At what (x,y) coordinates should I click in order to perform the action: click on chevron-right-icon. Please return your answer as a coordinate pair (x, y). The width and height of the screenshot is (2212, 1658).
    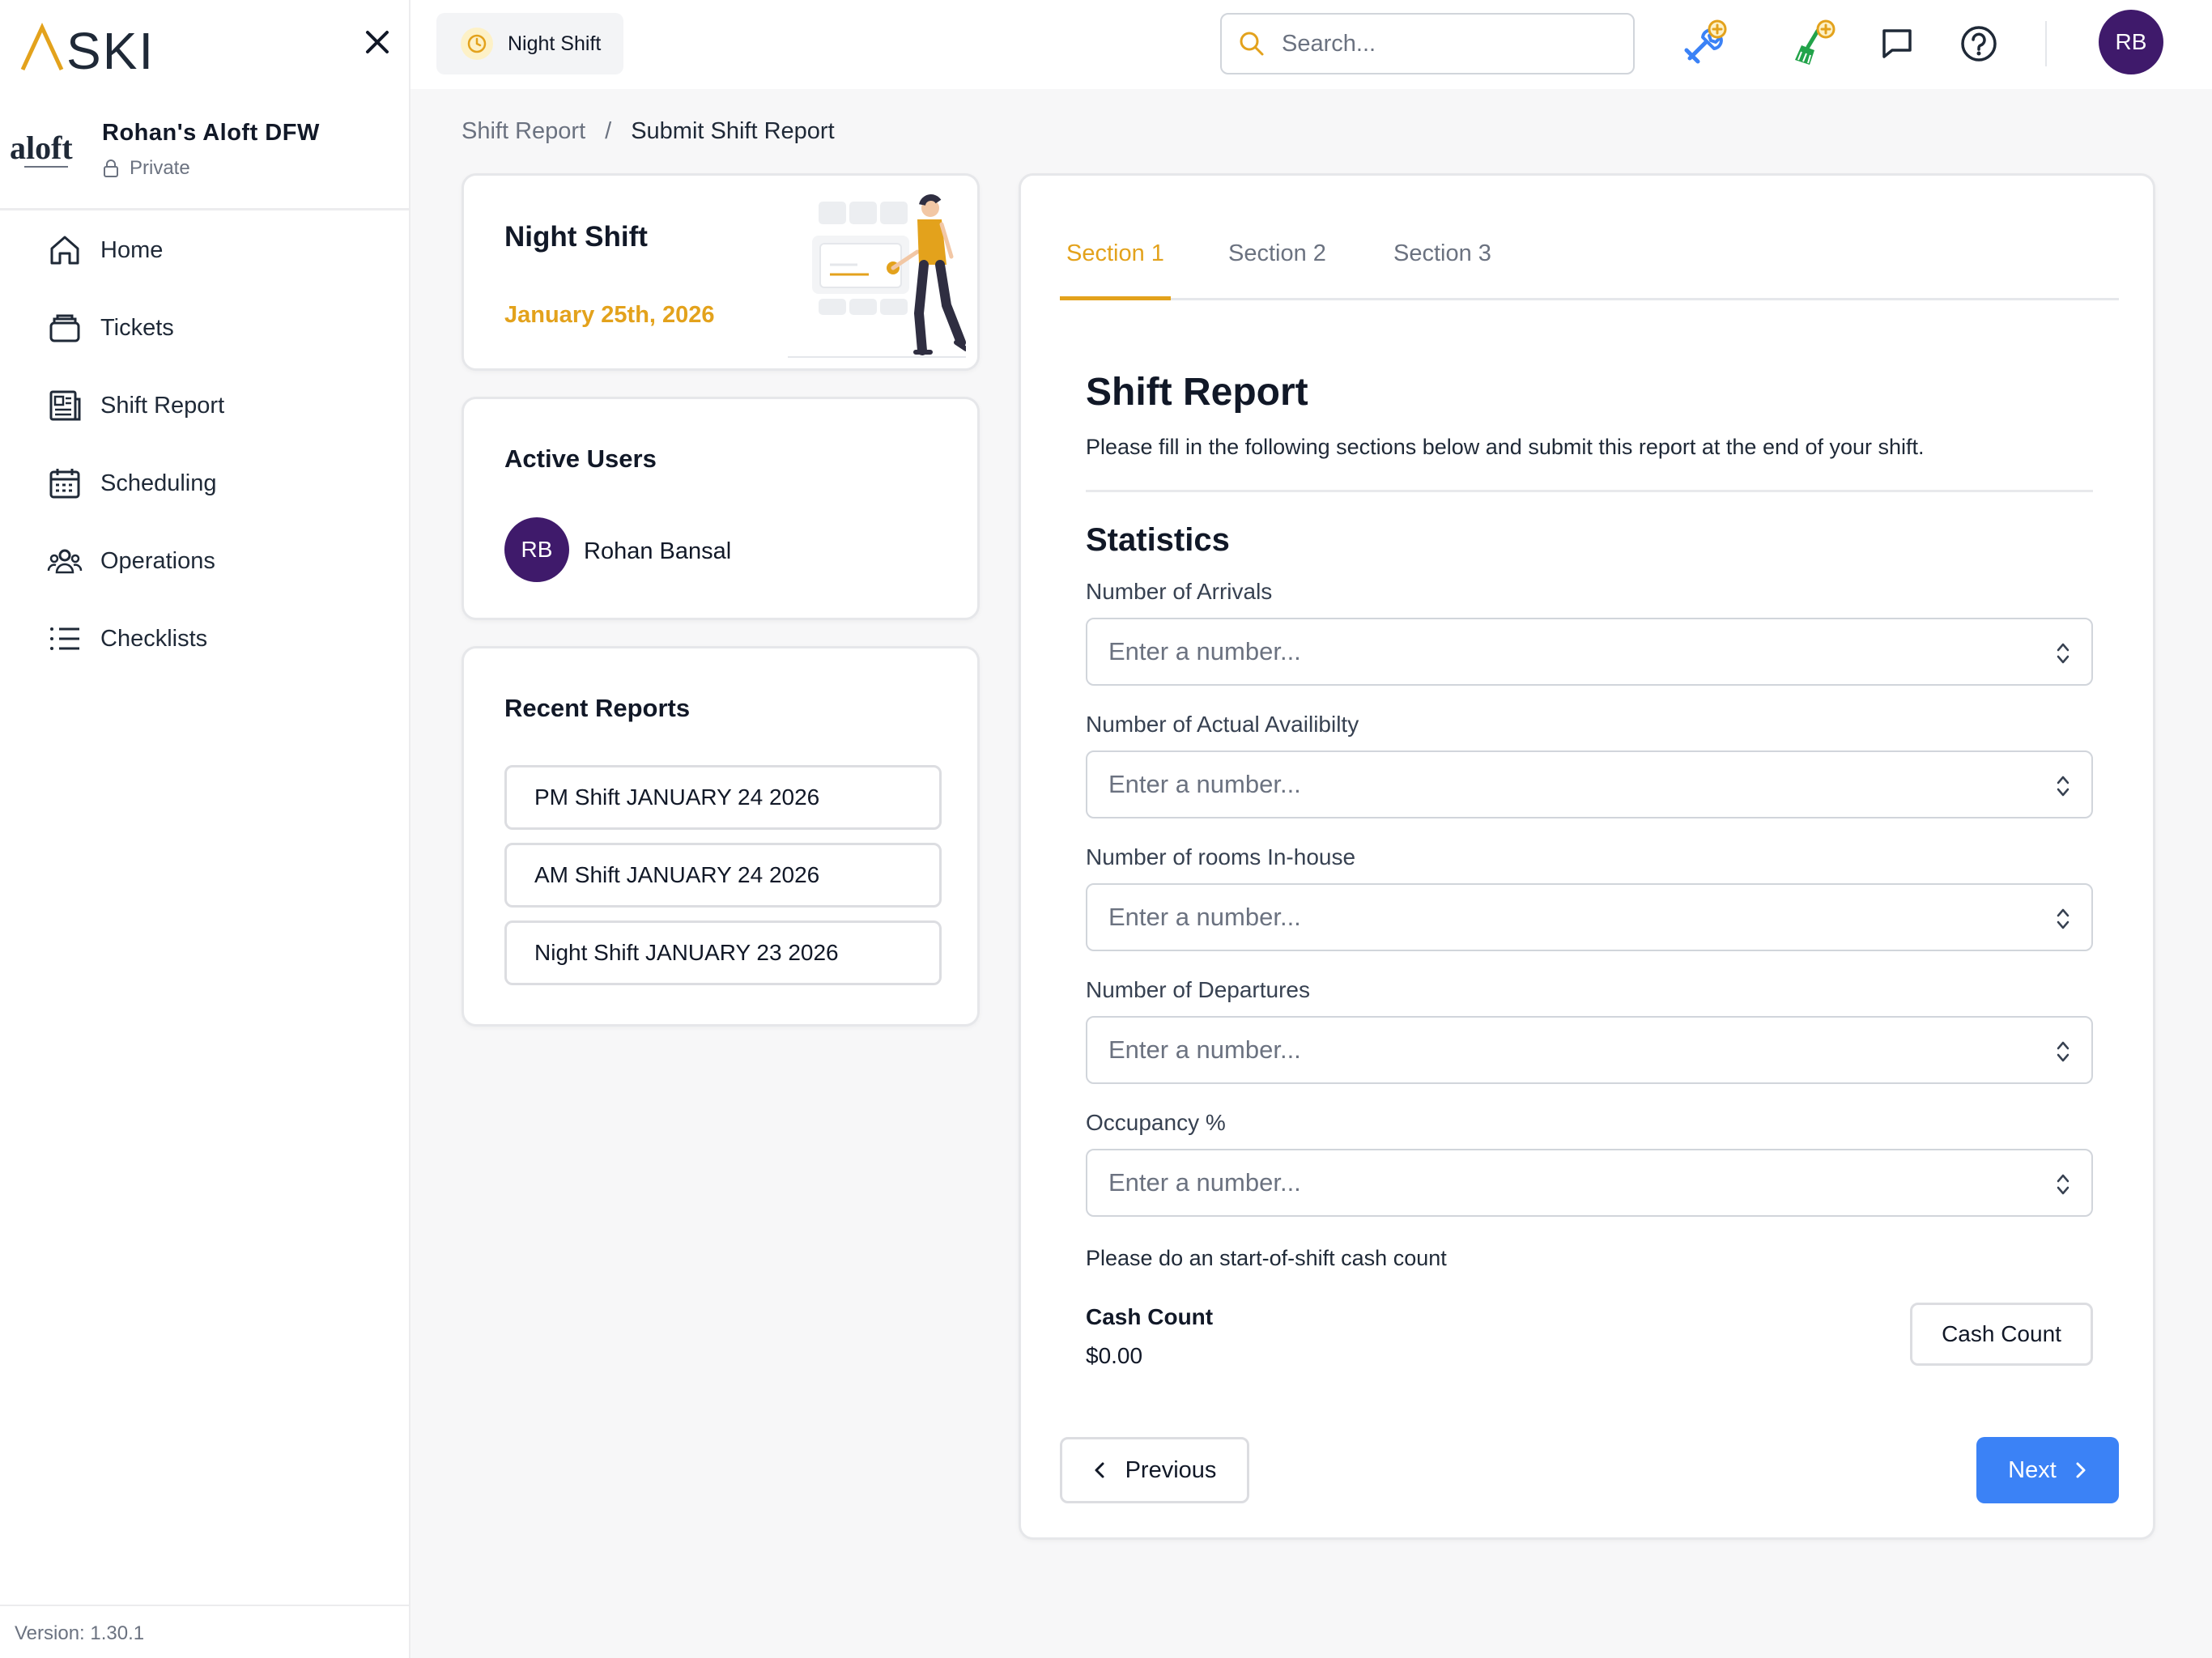
    Looking at the image, I should click on (2081, 1470).